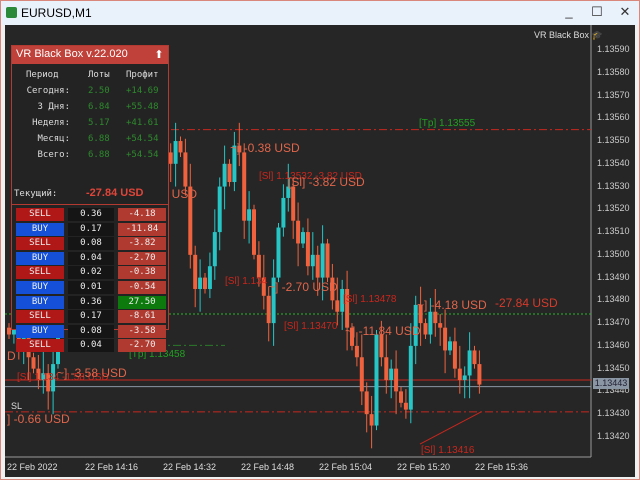 The image size is (640, 480). I want to click on collapse-arrow-icon: ⬆, so click(159, 54).